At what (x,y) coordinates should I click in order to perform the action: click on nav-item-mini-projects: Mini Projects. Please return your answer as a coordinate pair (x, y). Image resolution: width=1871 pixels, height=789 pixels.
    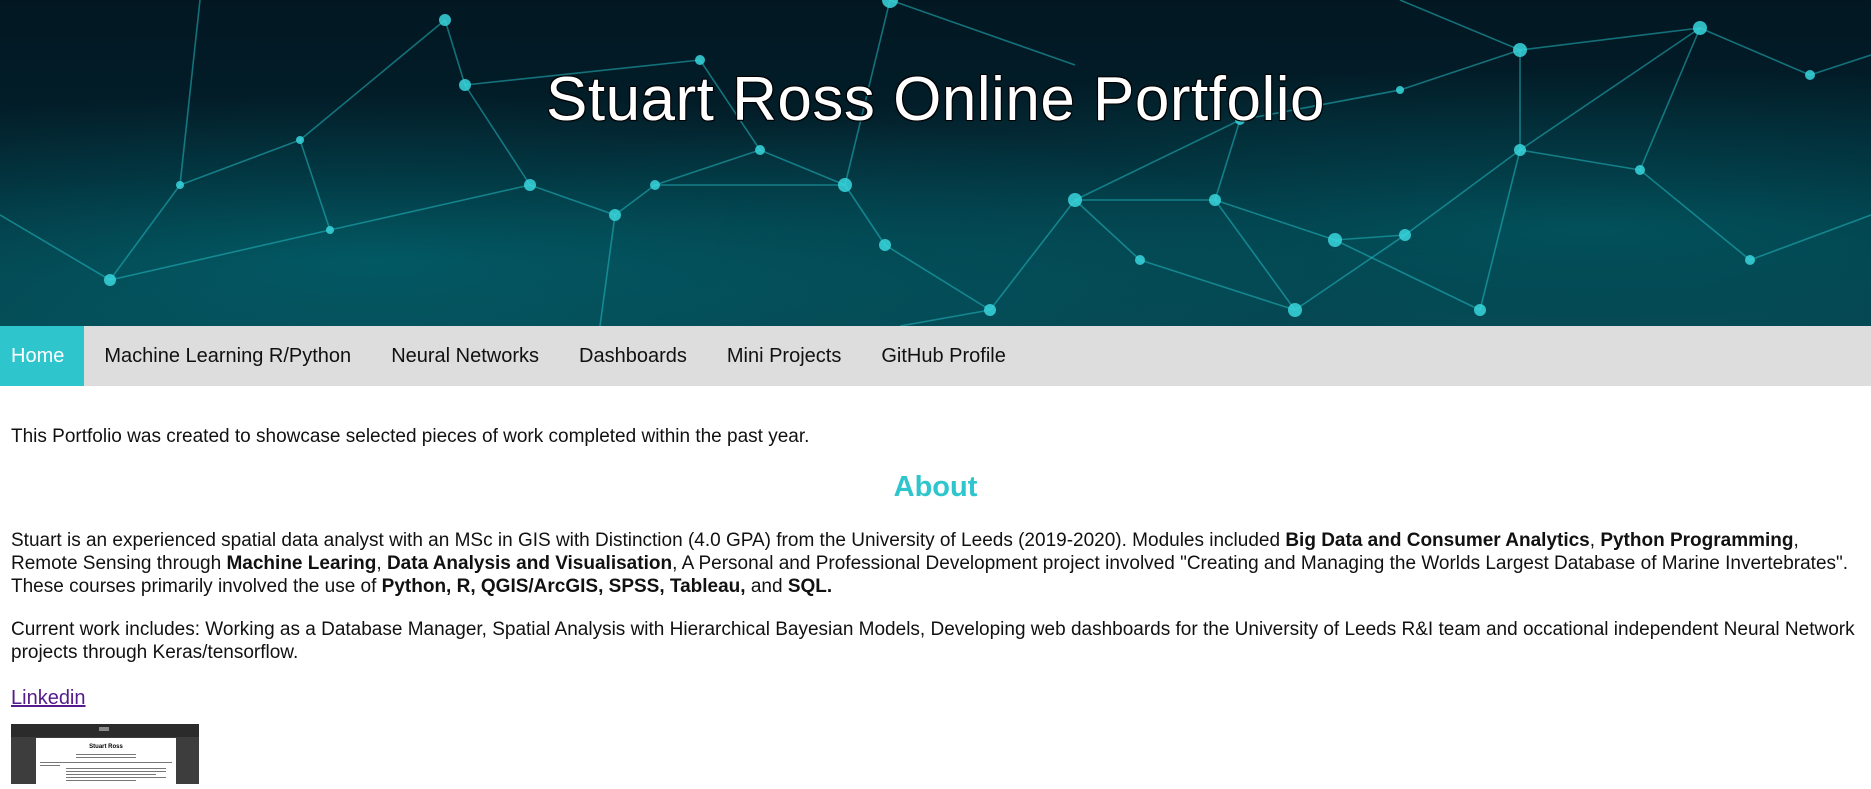
    Looking at the image, I should click on (784, 356).